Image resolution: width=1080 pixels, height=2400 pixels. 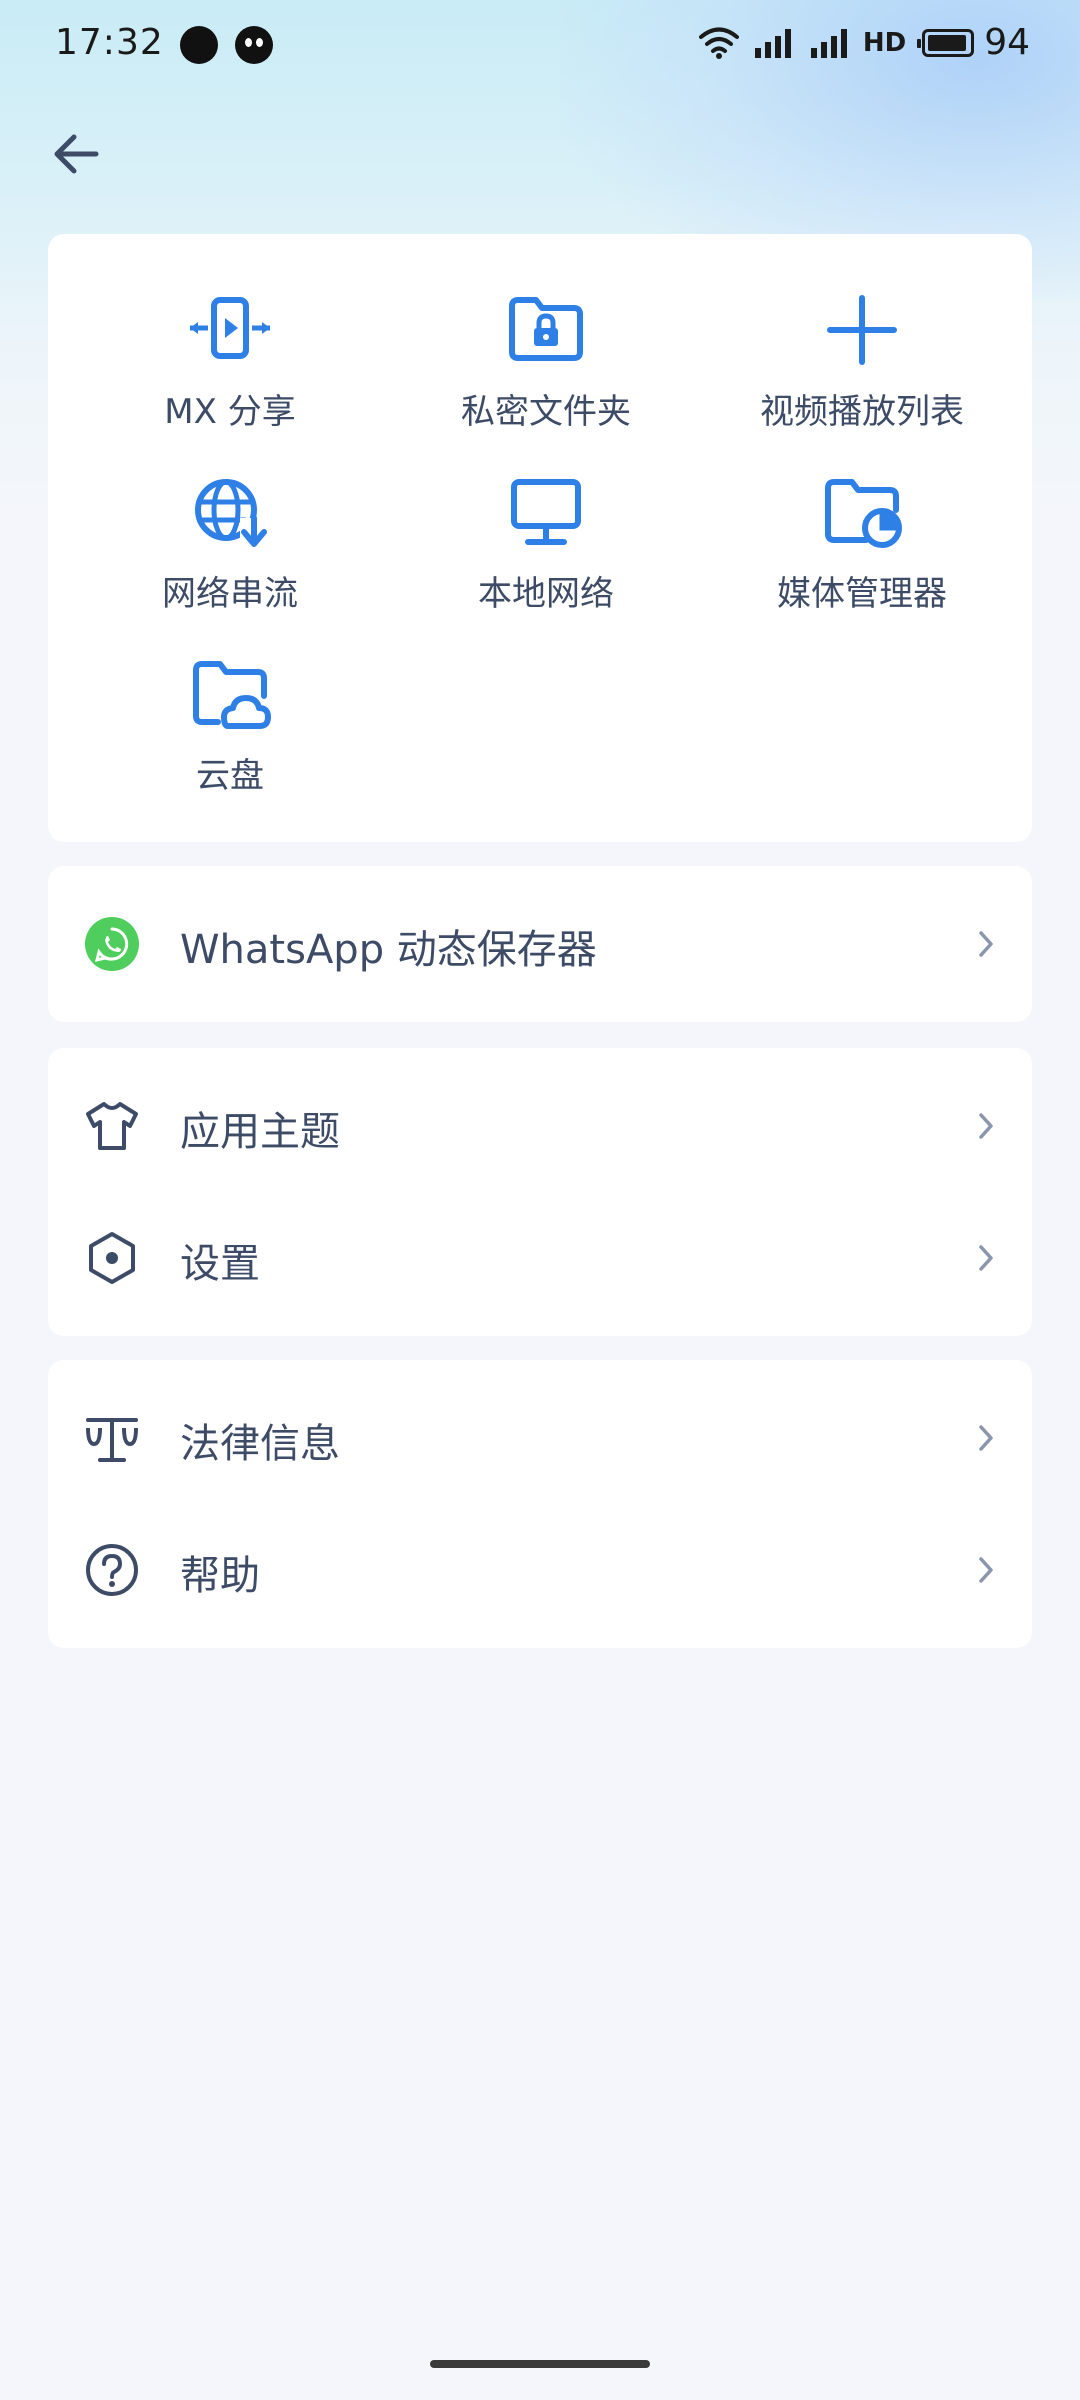 I want to click on grid-item-network-stream: 网络串流, so click(x=230, y=555).